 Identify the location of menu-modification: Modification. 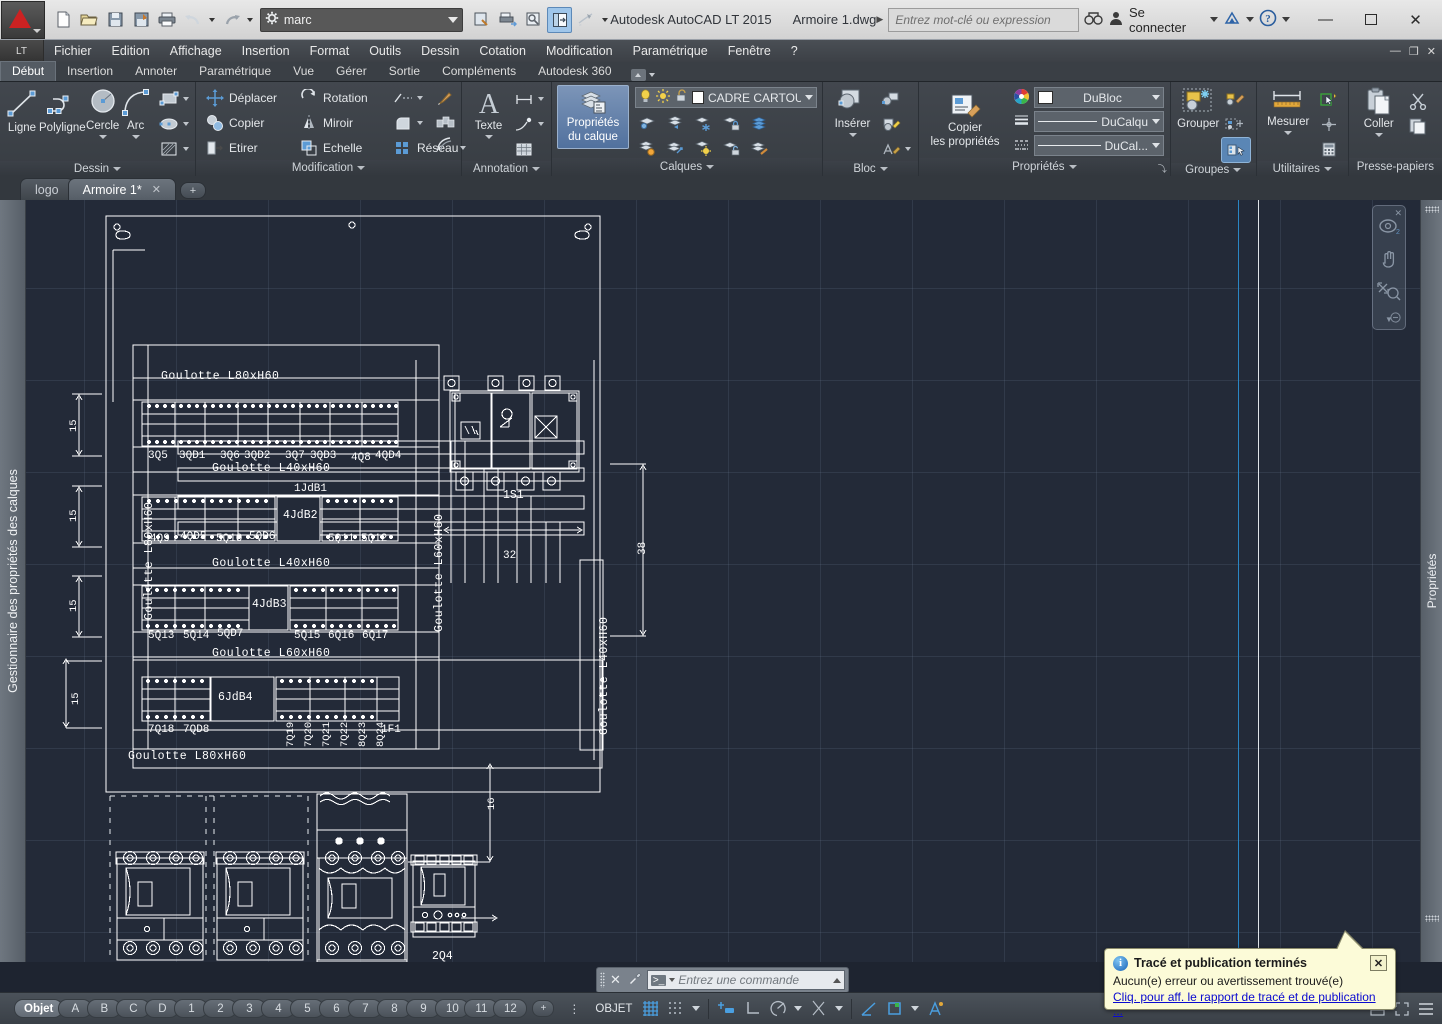
(579, 51).